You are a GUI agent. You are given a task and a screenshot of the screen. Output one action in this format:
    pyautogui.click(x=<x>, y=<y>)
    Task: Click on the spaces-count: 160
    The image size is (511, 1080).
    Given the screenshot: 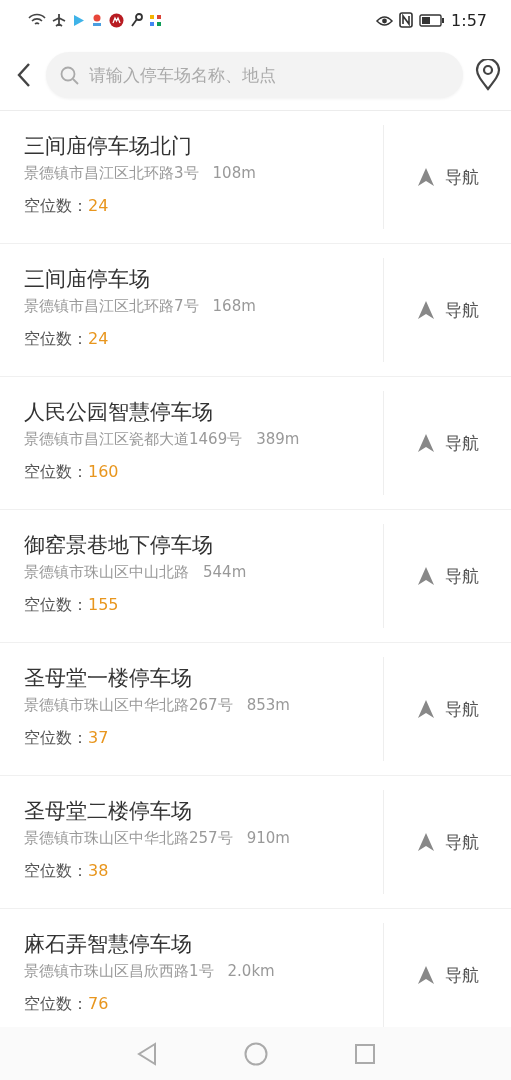 What is the action you would take?
    pyautogui.click(x=103, y=472)
    